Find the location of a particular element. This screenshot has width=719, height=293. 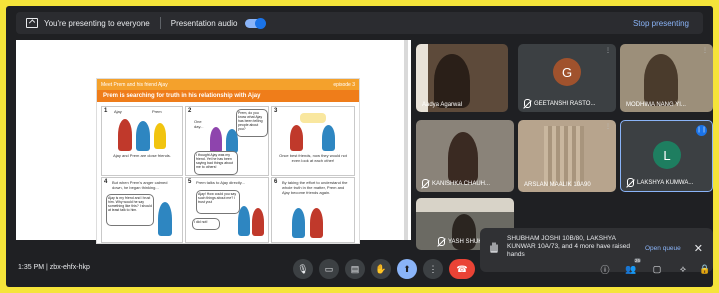

open-queue-button: Open queue is located at coordinates (663, 248).